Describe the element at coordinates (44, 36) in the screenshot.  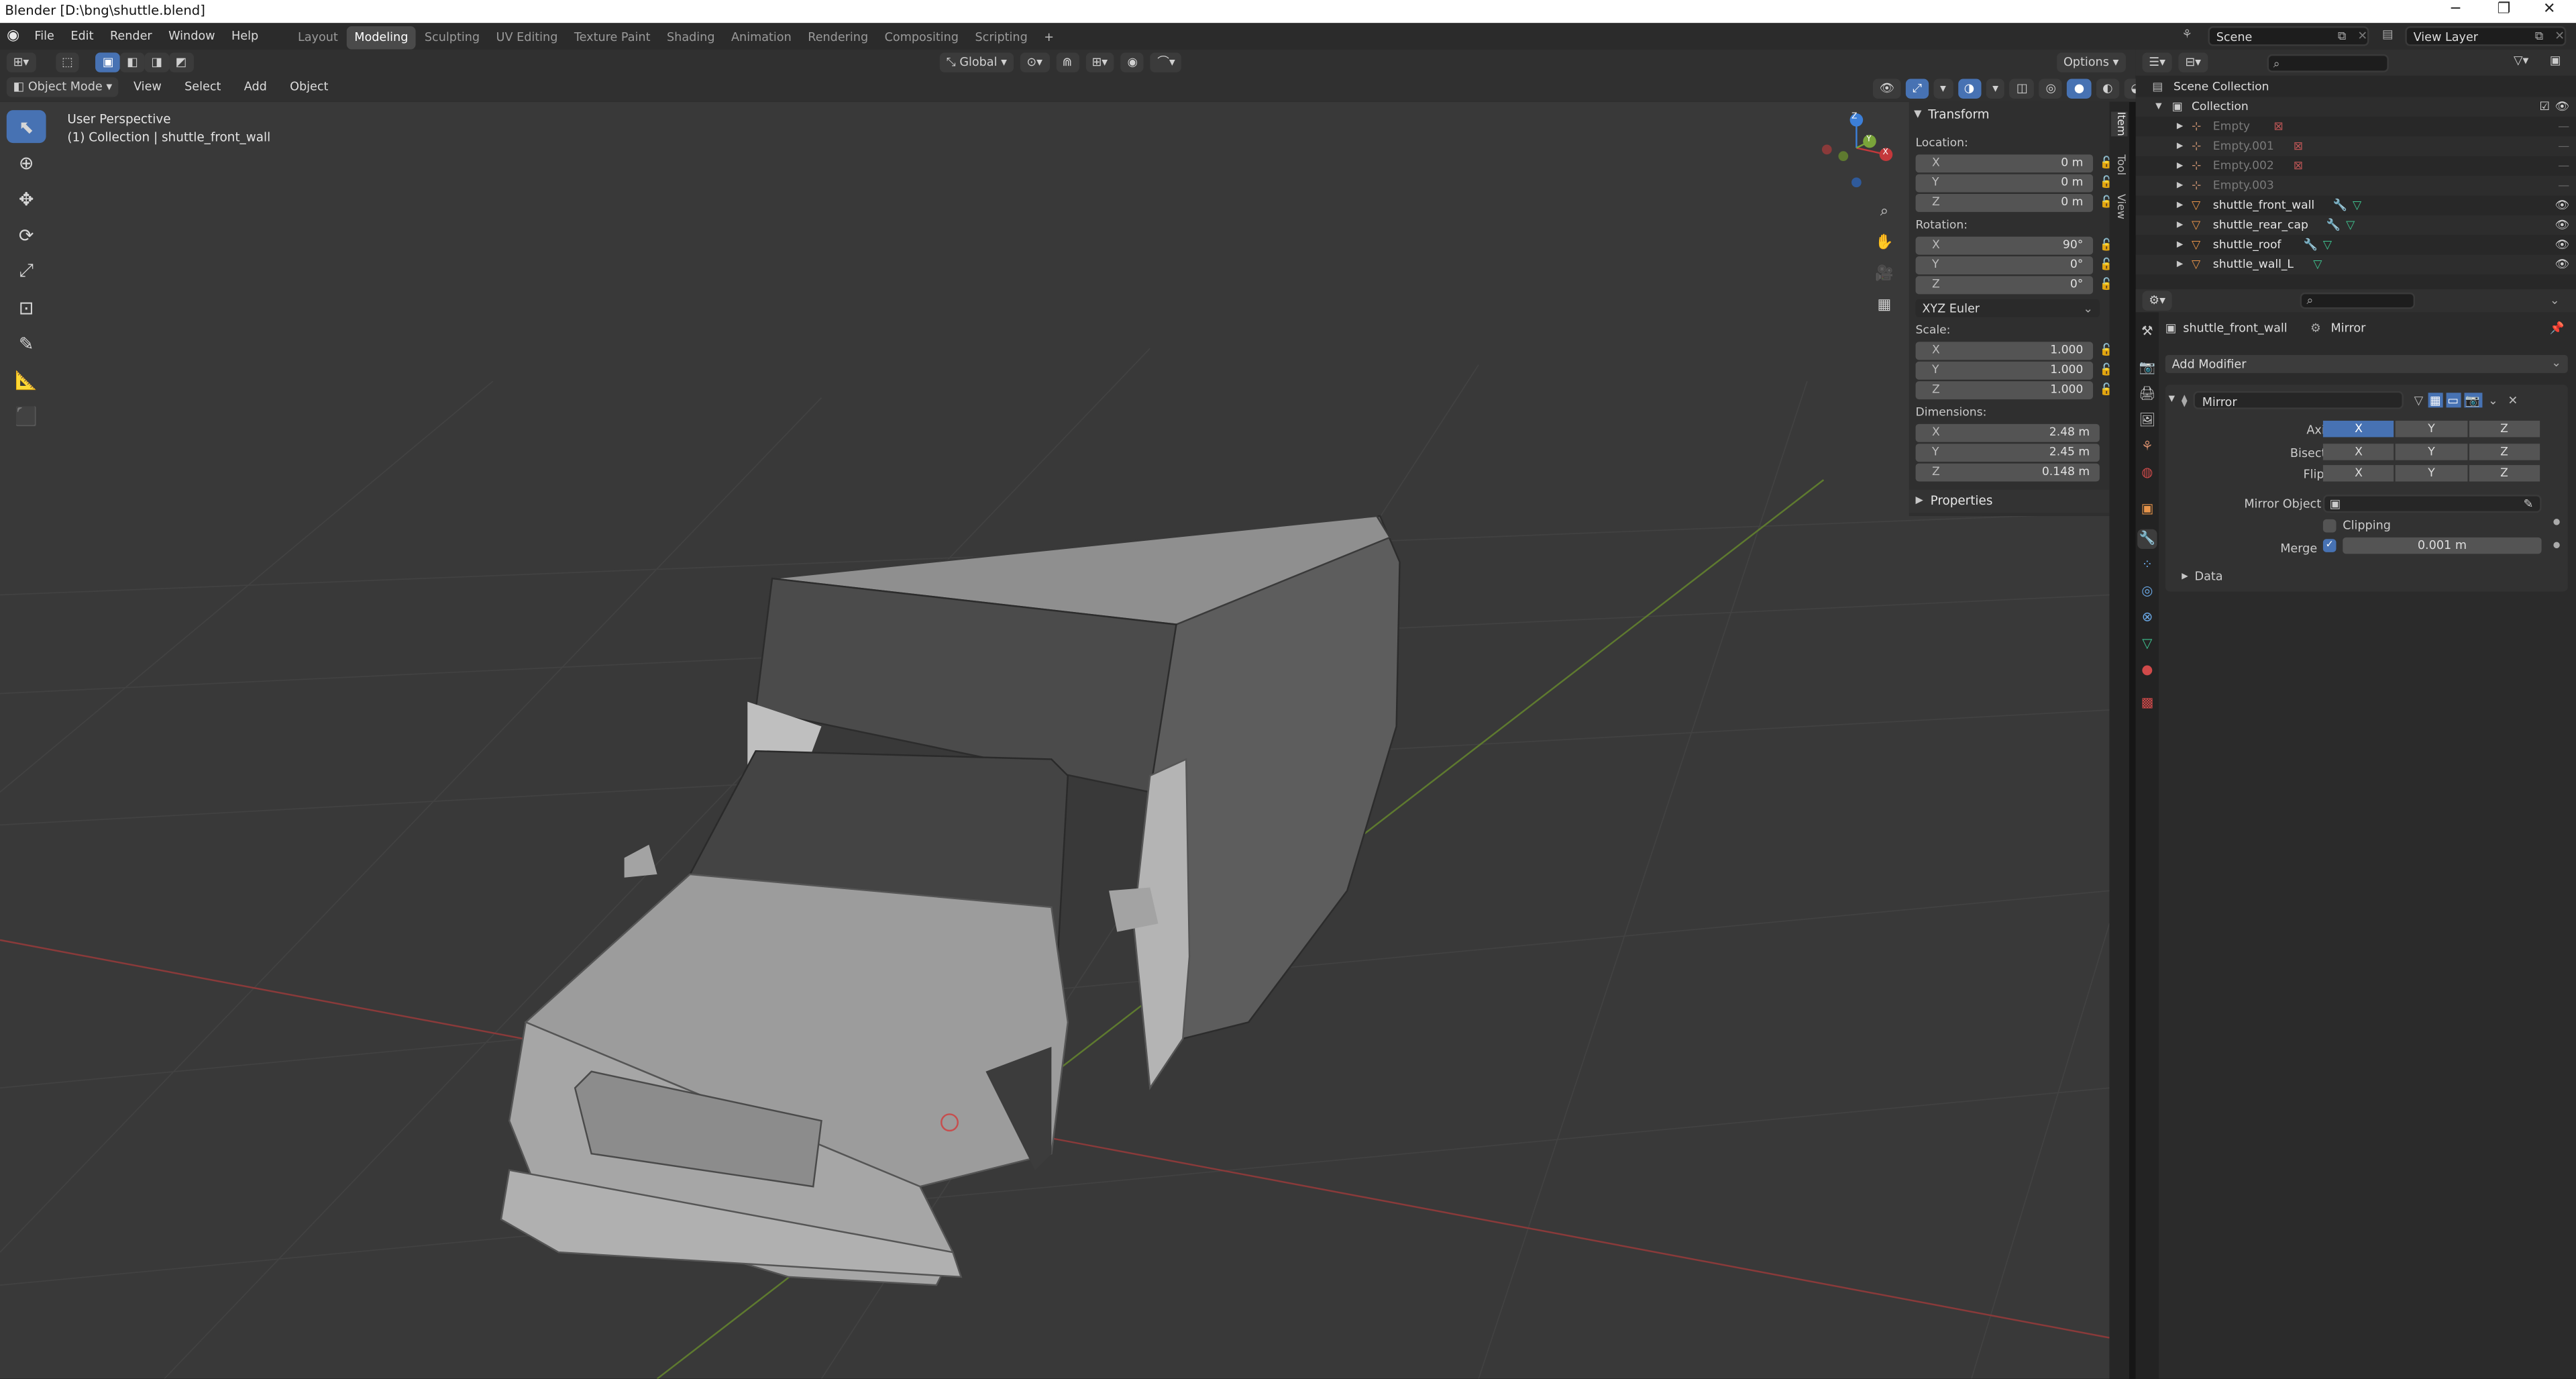
I see `menu-file: File` at that location.